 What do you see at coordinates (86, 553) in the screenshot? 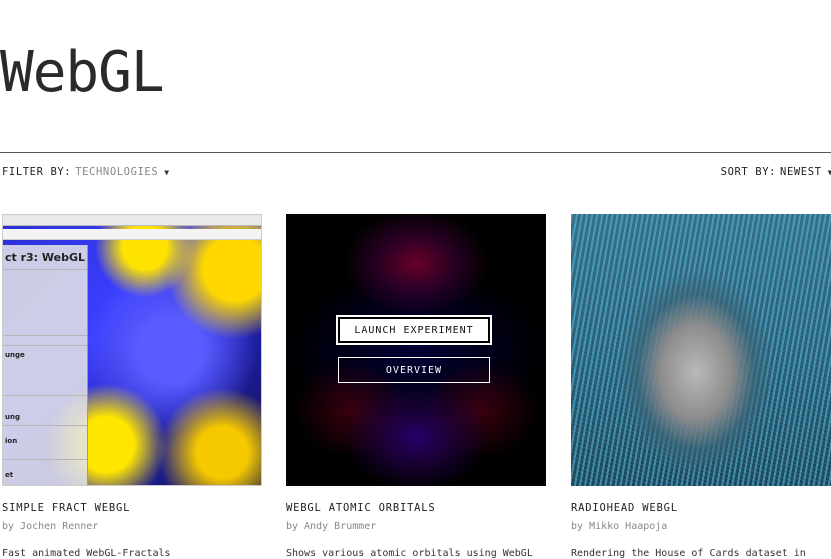
I see `card-description: Fast animated WebGL-Fractals` at bounding box center [86, 553].